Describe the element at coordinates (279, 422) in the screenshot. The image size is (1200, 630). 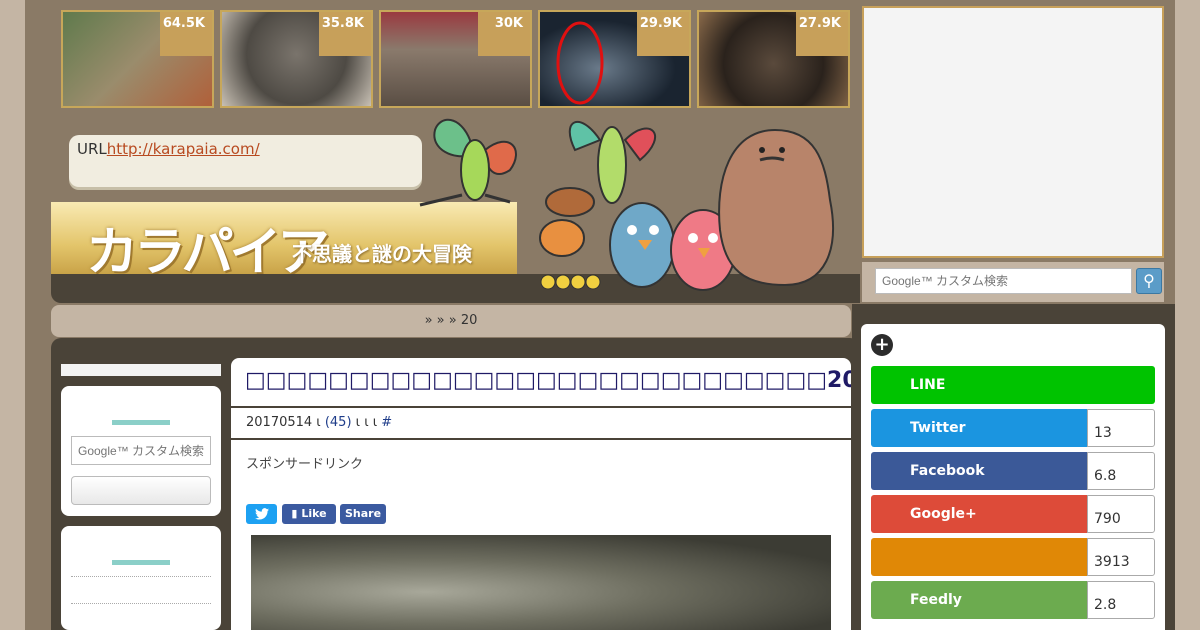
I see `article-date: 20170514` at that location.